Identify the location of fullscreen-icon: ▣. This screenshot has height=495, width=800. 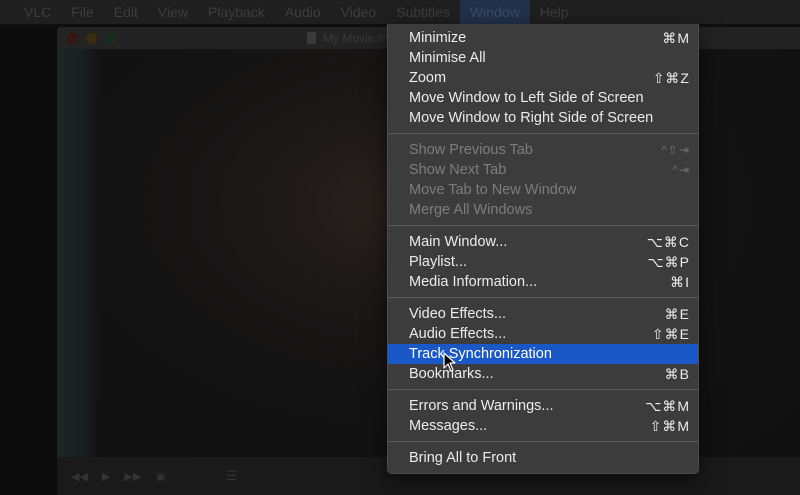
(160, 476).